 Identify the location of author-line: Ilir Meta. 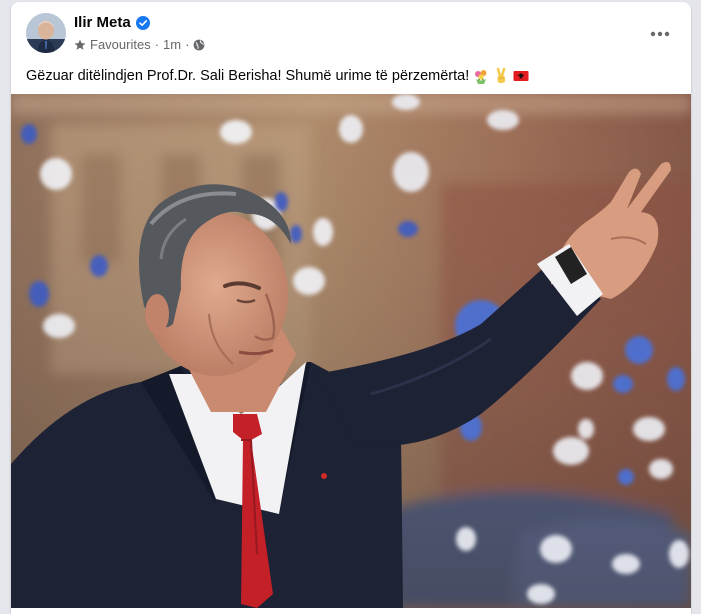
(112, 22).